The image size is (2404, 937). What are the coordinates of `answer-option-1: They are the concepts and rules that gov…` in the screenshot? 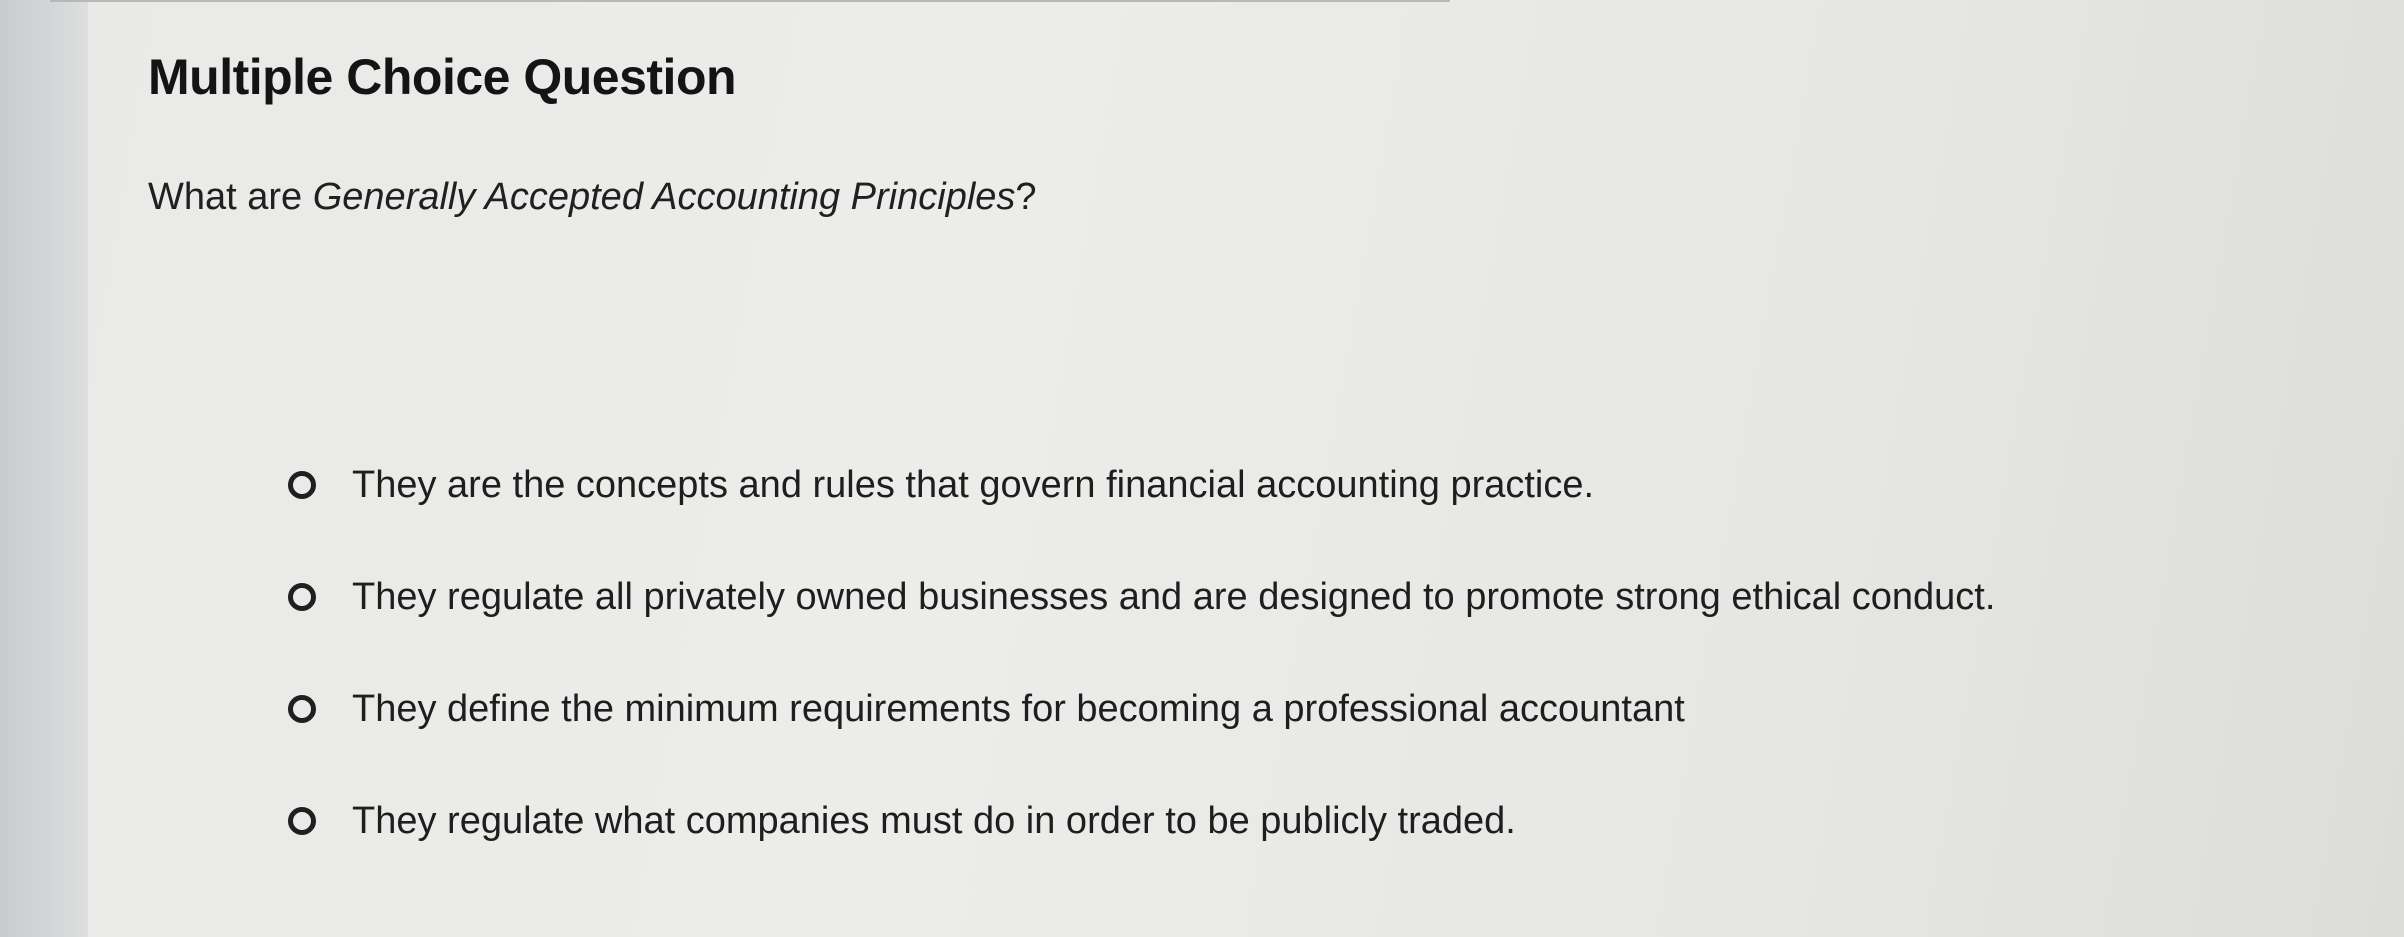 It's located at (1338, 485).